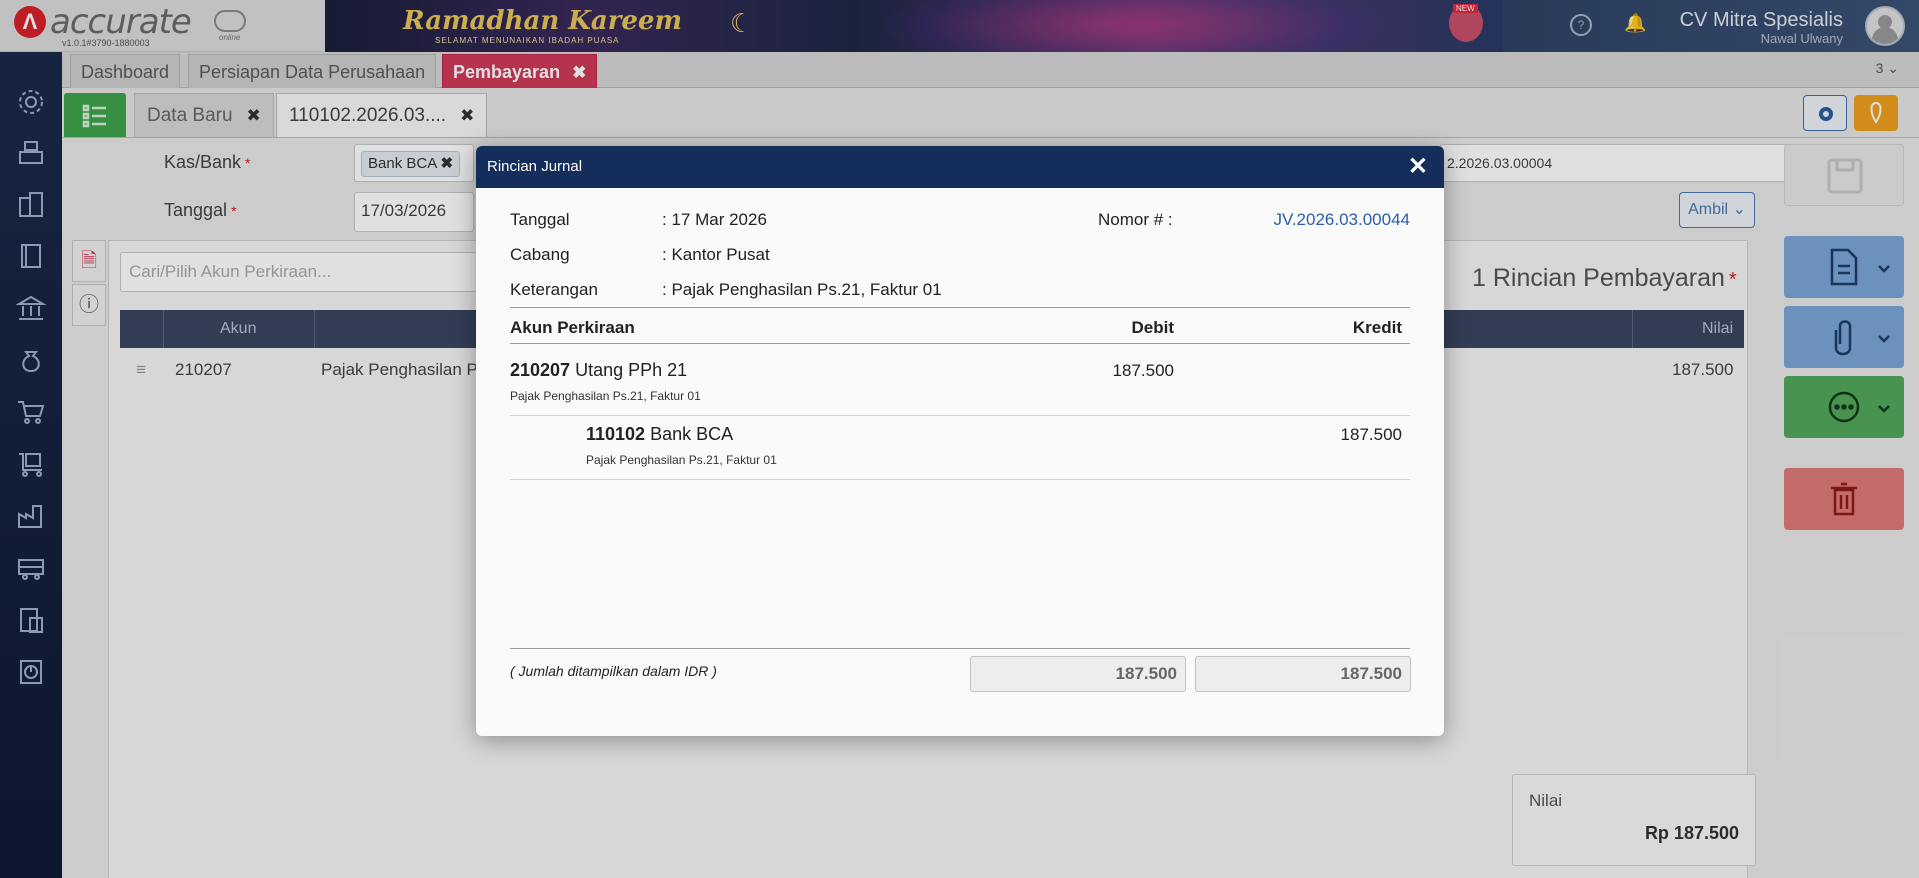 The image size is (1919, 878). What do you see at coordinates (631, 370) in the screenshot?
I see `account-name: Utang PPh 21` at bounding box center [631, 370].